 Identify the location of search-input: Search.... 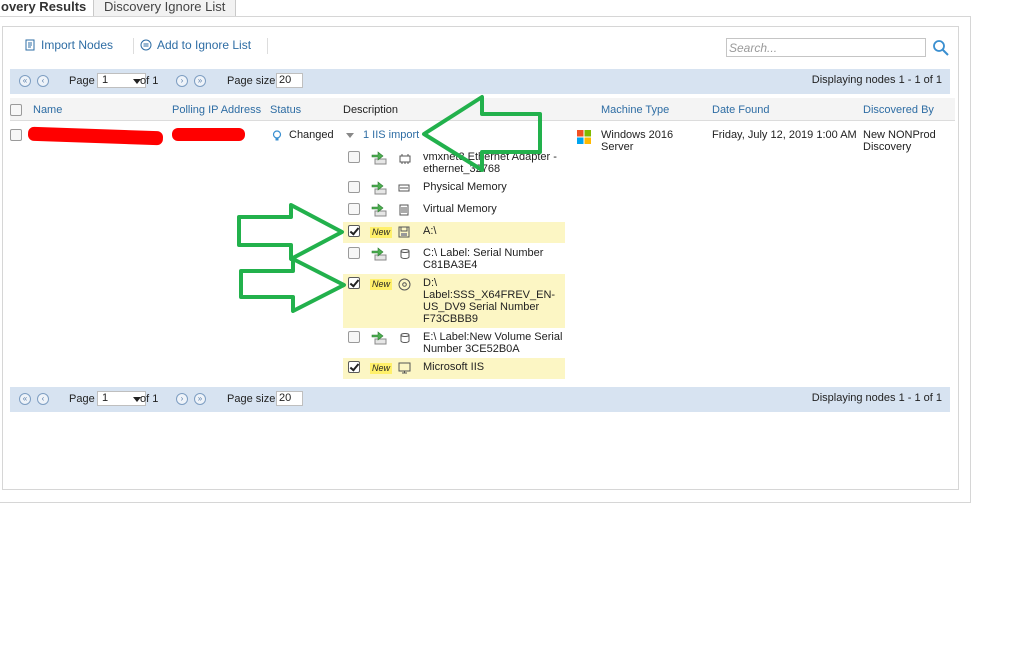
(826, 47).